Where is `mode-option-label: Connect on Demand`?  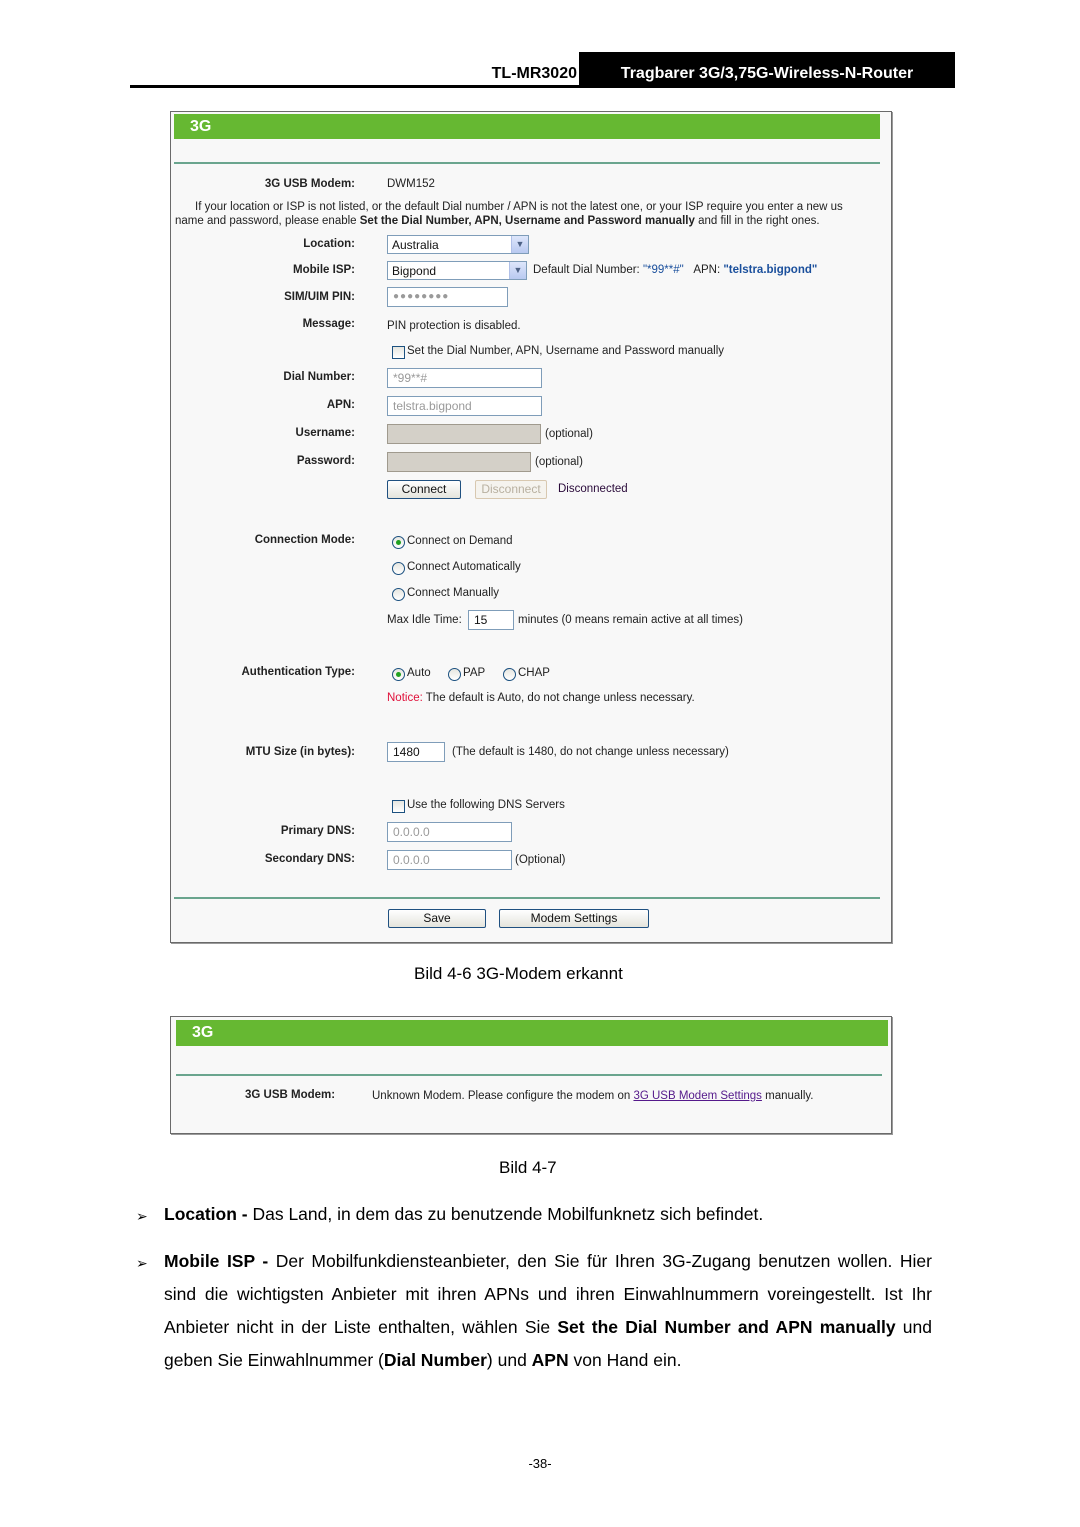
mode-option-label: Connect on Demand is located at coordinates (460, 541).